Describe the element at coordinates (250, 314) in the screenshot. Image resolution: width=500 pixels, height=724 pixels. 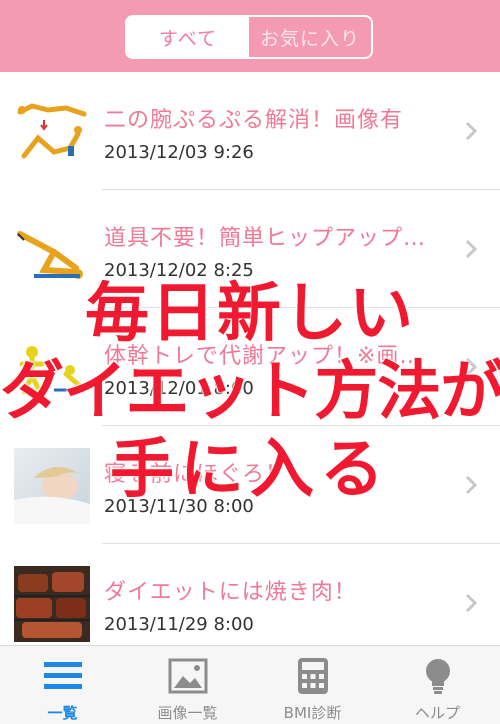
I see `promo-line-1: 毎日新しい` at that location.